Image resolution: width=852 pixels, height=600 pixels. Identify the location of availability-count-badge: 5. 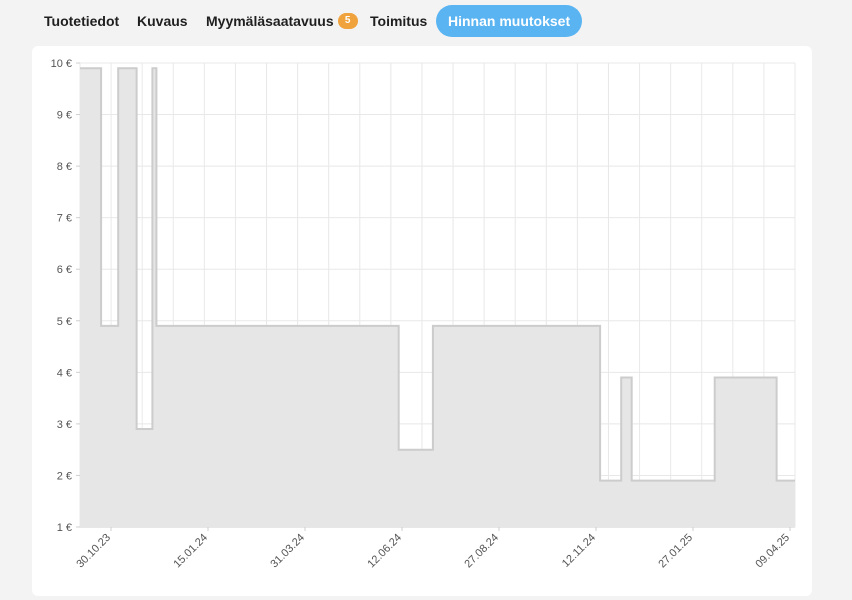
(347, 21).